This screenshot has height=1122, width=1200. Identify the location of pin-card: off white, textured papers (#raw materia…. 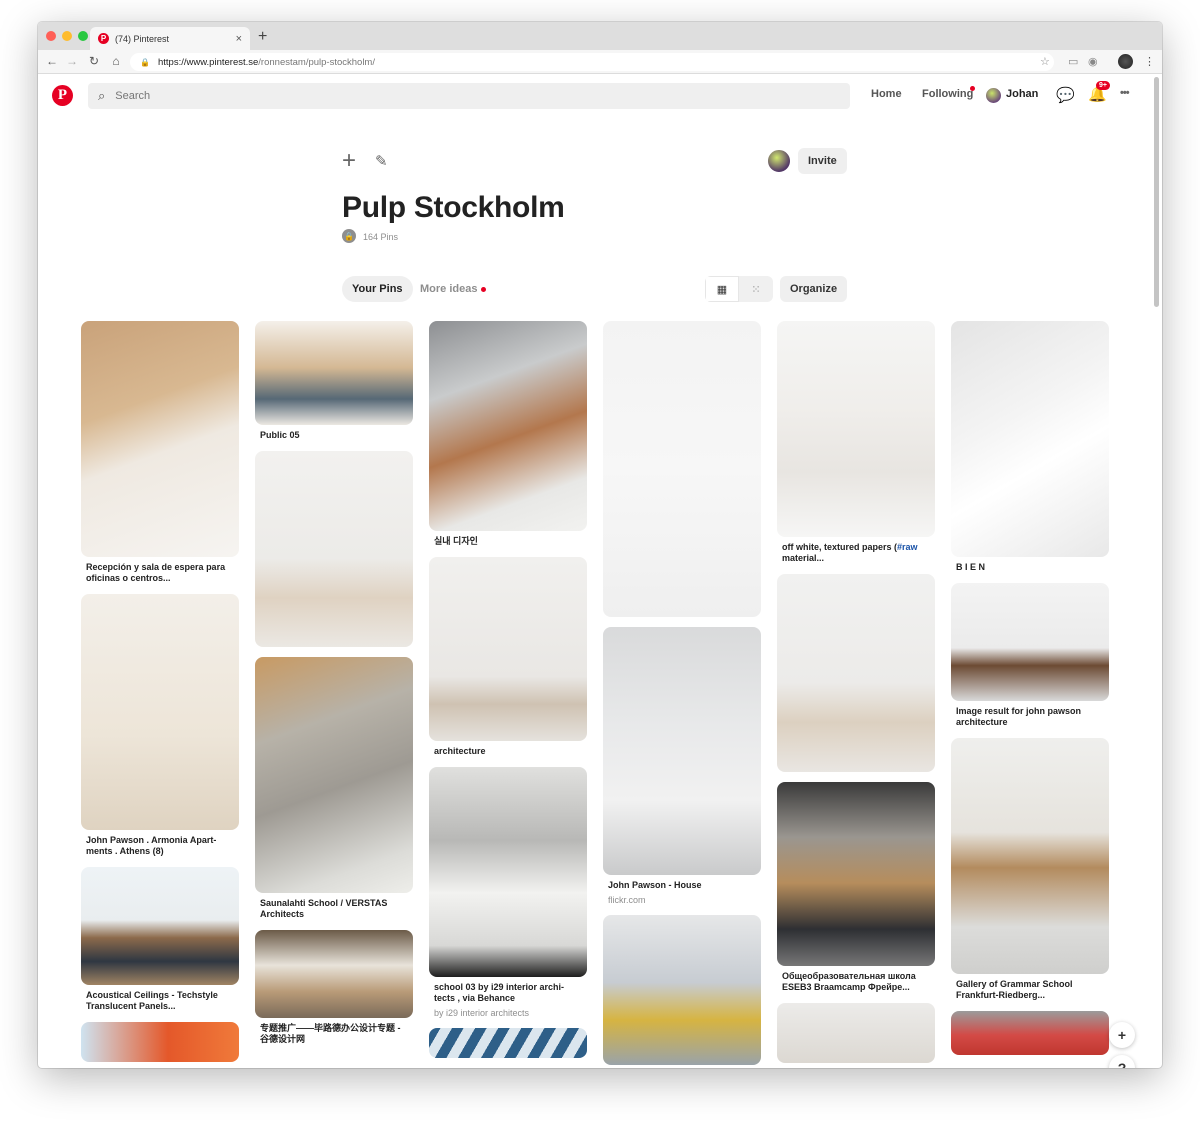
(856, 442).